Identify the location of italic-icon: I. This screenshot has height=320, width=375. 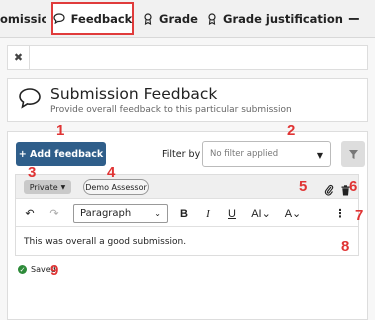
(208, 213).